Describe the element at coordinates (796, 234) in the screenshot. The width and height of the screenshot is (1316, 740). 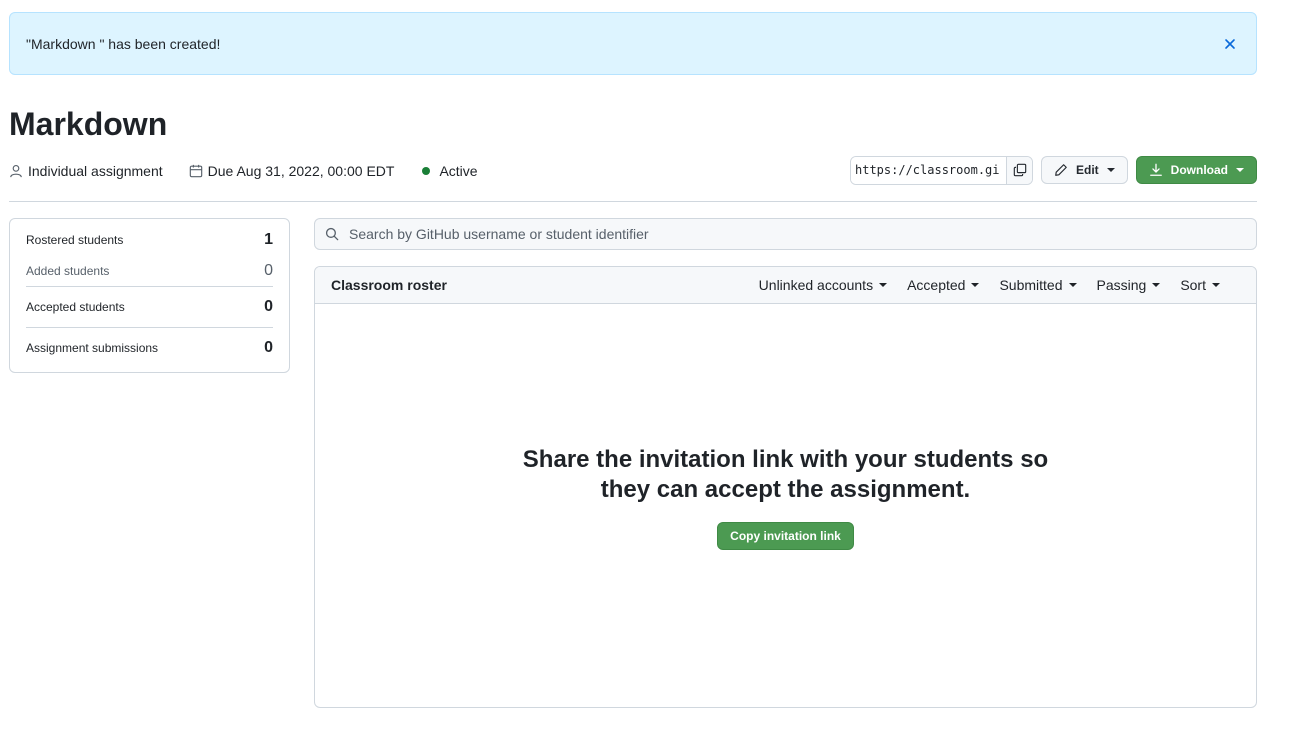
I see `search-input` at that location.